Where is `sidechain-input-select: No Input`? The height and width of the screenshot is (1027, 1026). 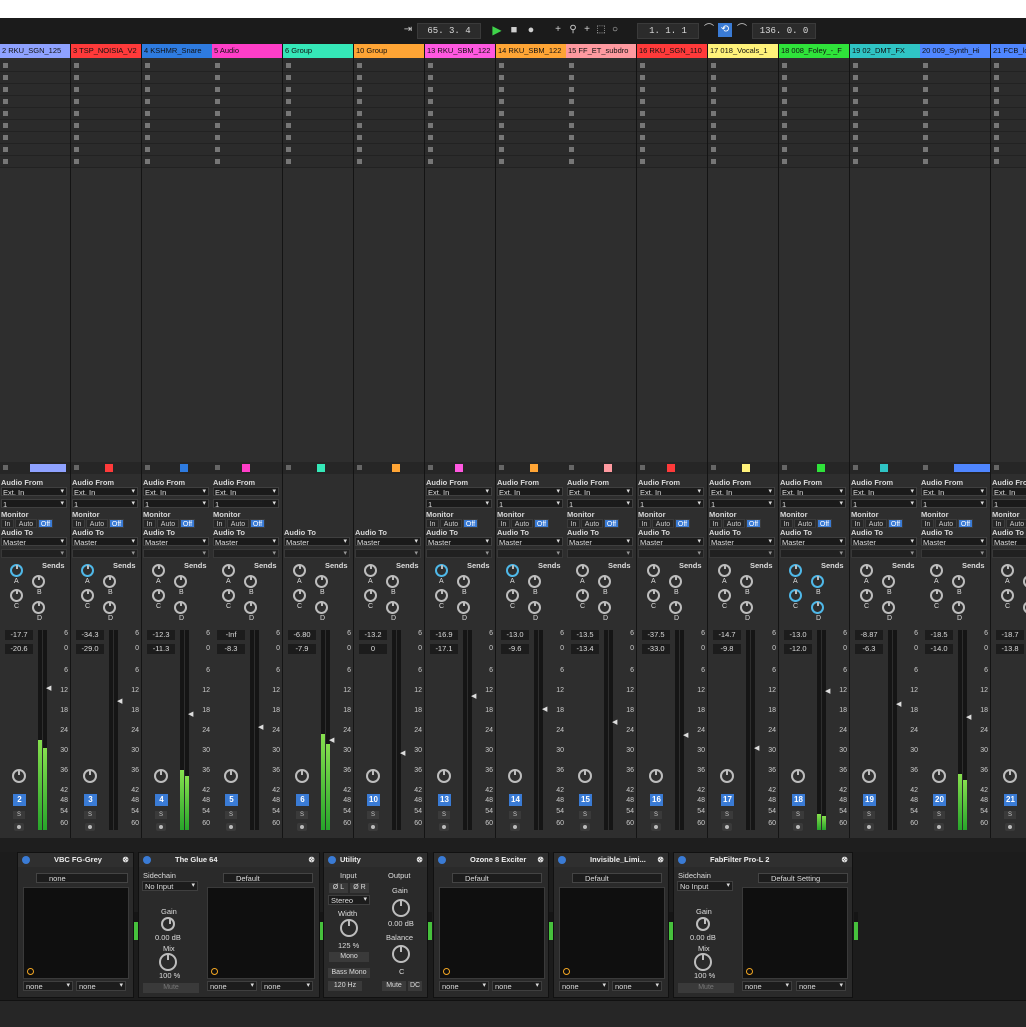
sidechain-input-select: No Input is located at coordinates (705, 886).